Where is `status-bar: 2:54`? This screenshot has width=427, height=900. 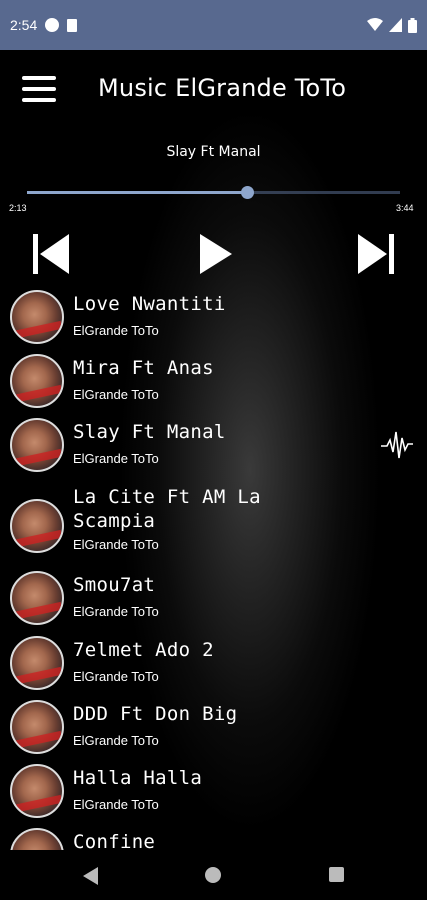
status-bar: 2:54 is located at coordinates (213, 25).